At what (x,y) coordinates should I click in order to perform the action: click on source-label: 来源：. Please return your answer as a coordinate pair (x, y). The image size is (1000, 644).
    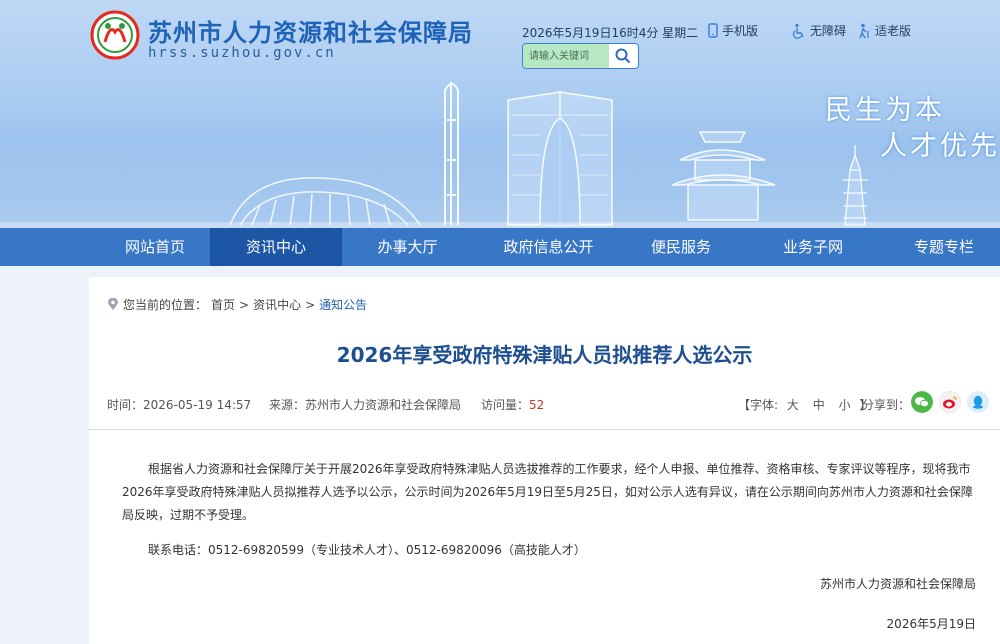
    Looking at the image, I should click on (287, 405).